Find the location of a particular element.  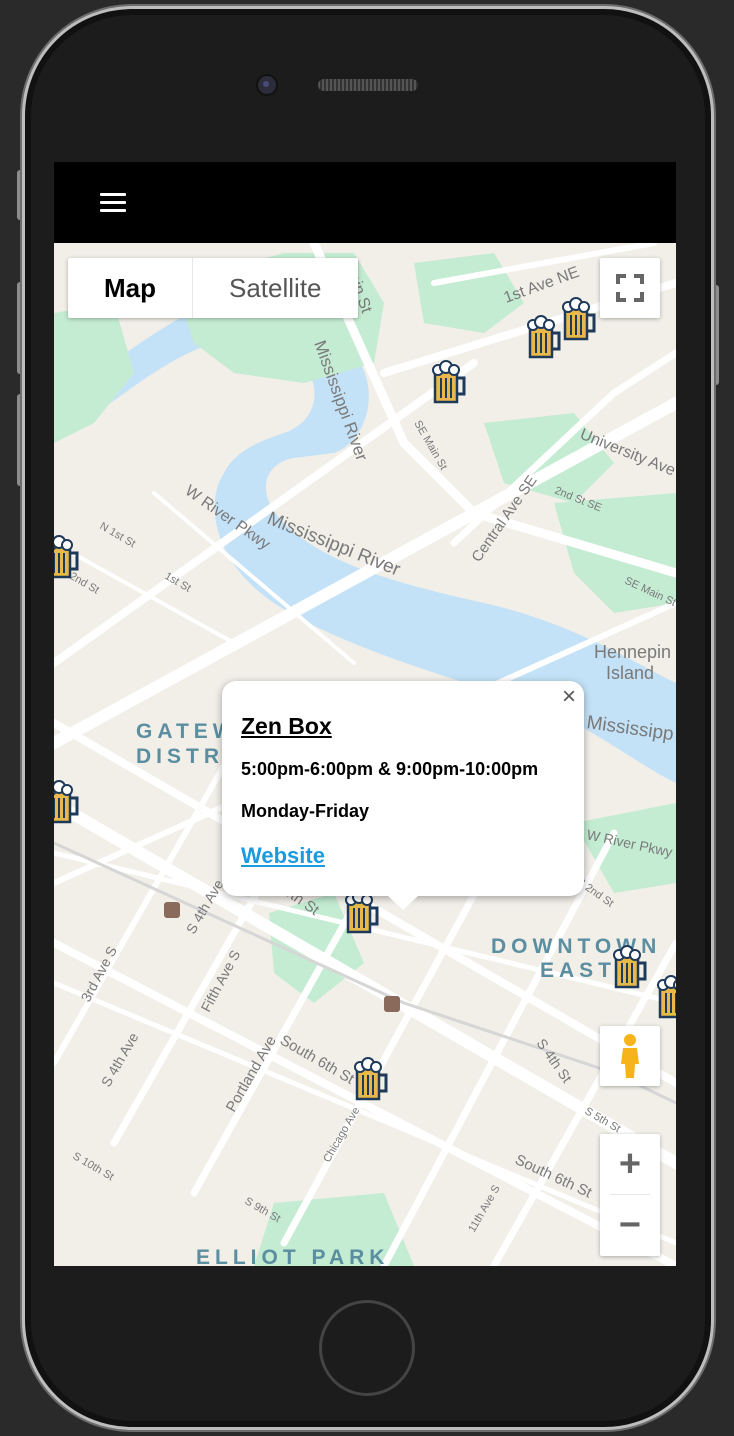

popup-title: Zen Box is located at coordinates (286, 726).